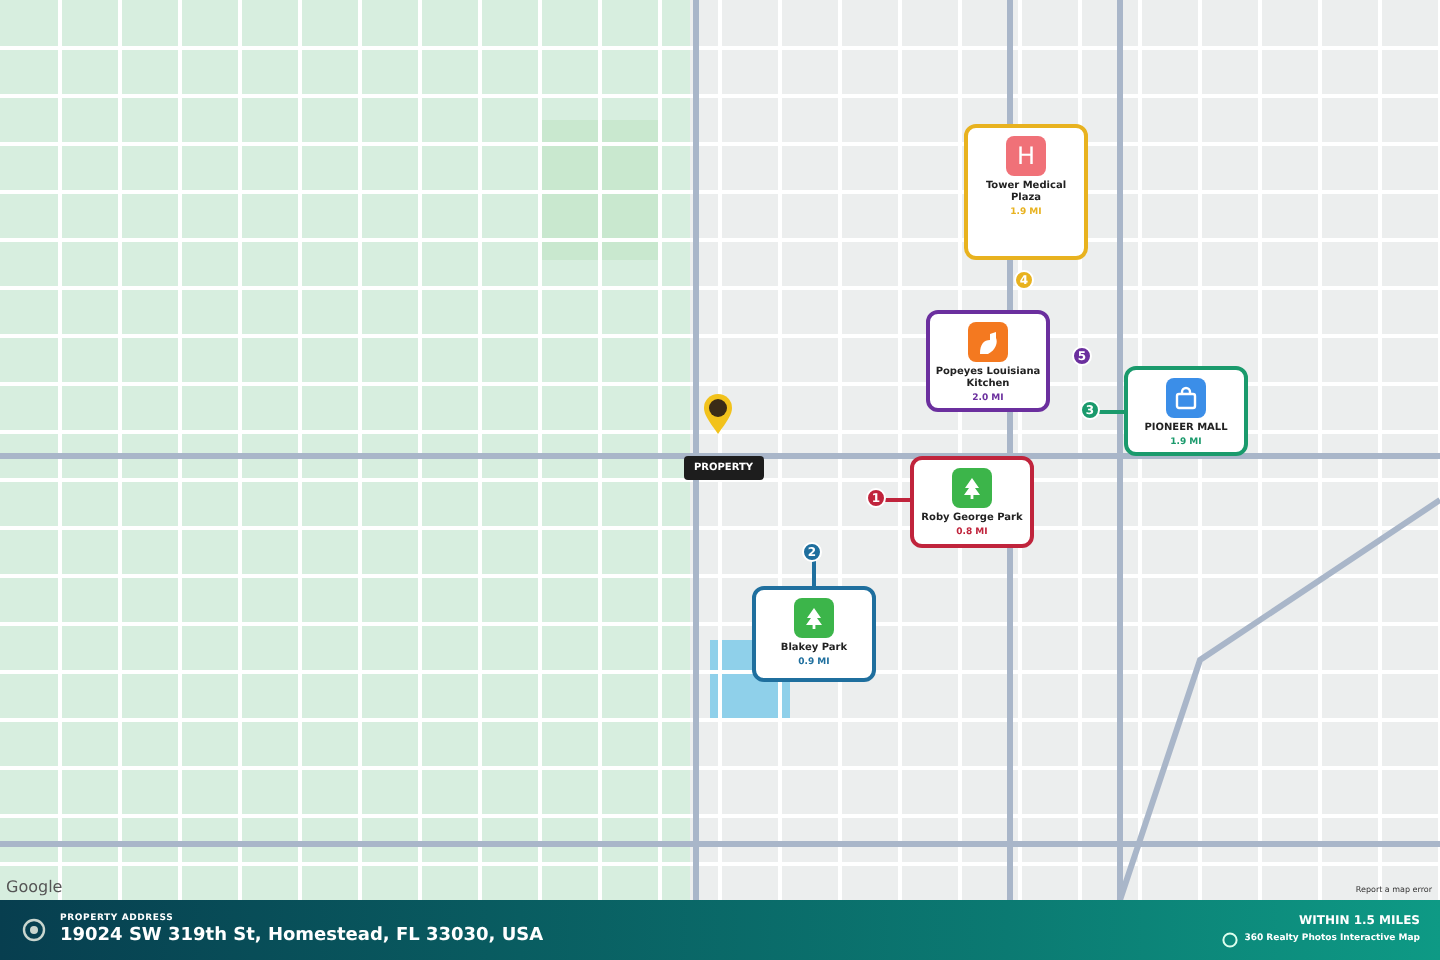 The height and width of the screenshot is (960, 1440). I want to click on map-attribution: Google, so click(34, 887).